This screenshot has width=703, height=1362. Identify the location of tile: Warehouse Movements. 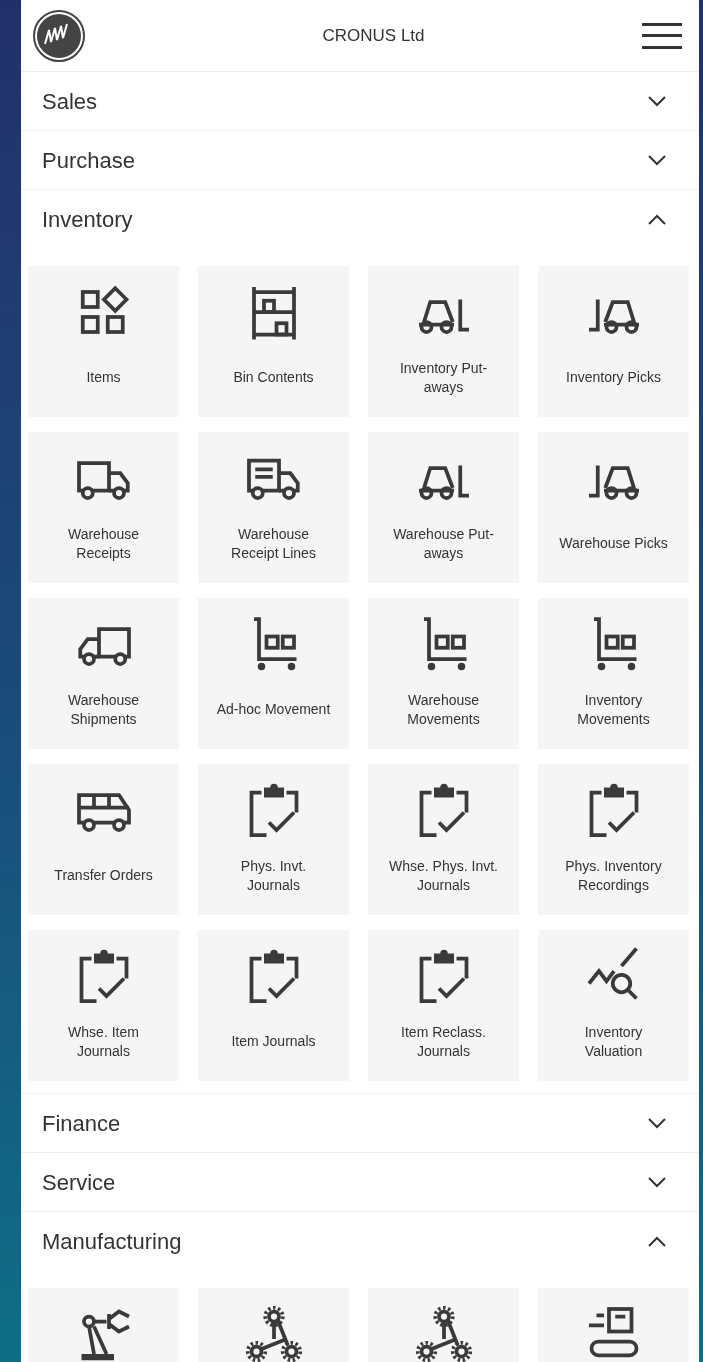
(443, 673).